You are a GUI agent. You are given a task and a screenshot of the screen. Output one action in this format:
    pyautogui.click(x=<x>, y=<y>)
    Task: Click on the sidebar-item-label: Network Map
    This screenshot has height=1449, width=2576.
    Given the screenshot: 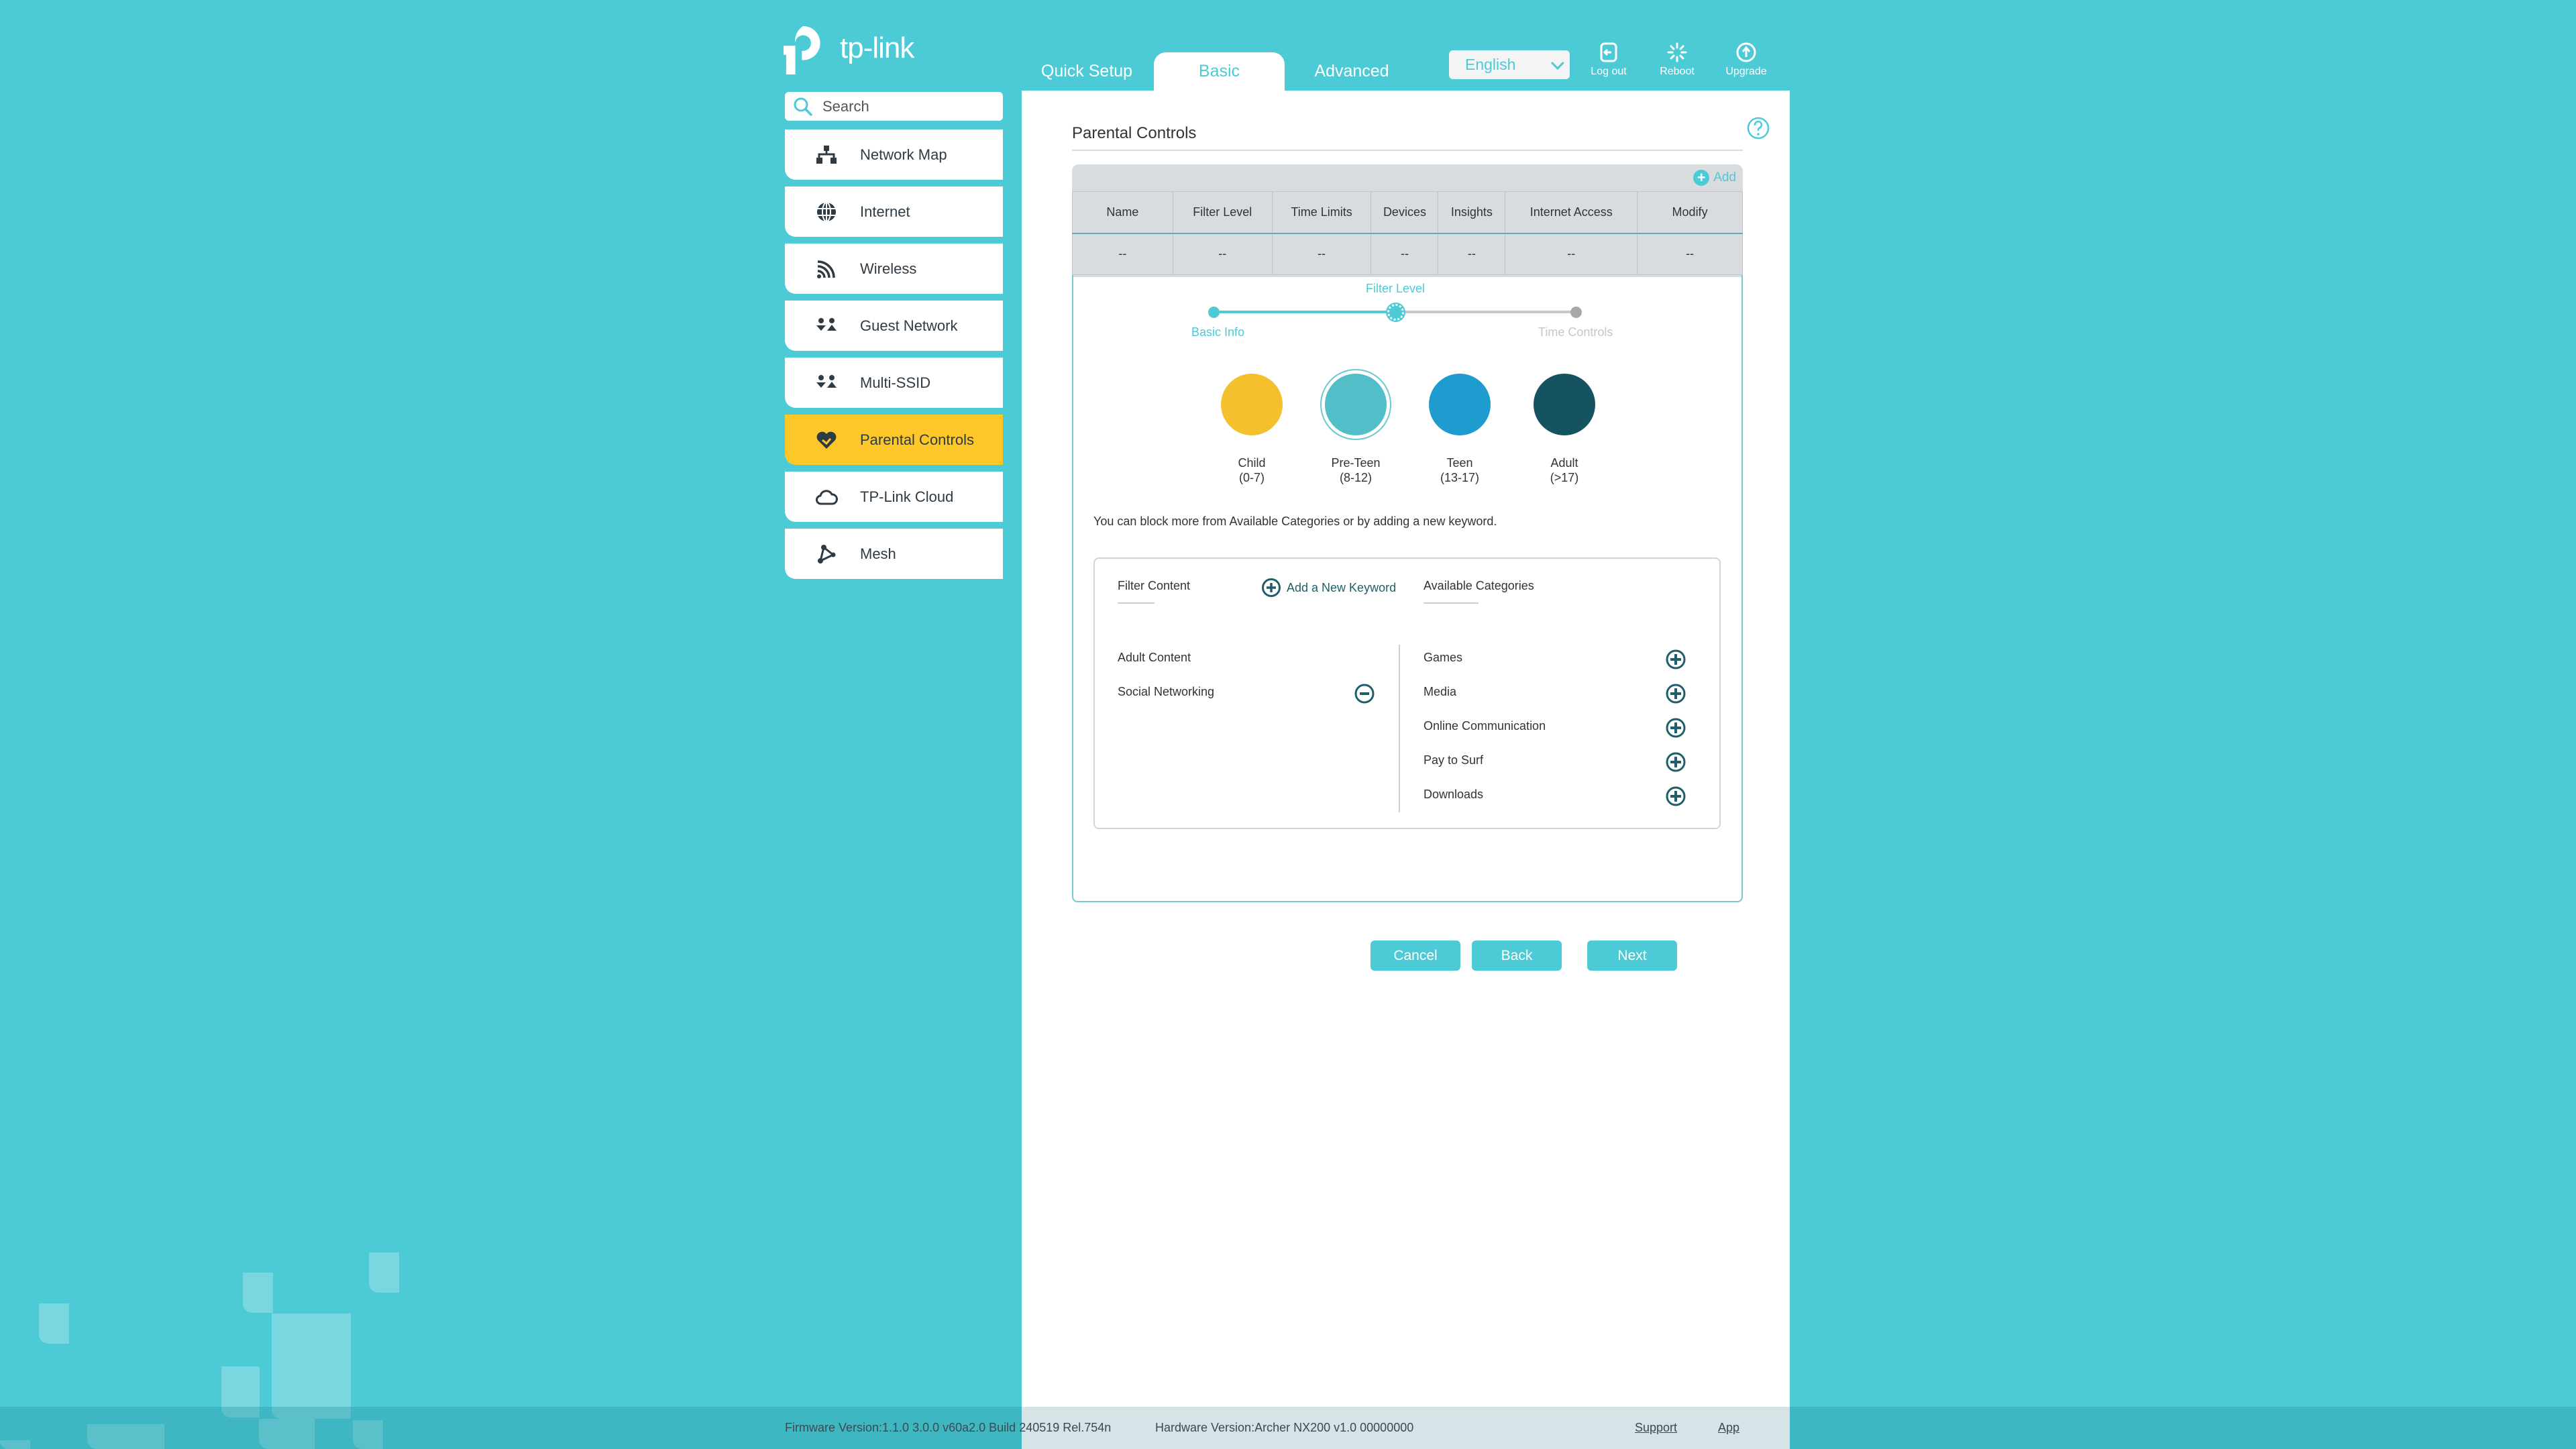 What is the action you would take?
    pyautogui.click(x=903, y=154)
    